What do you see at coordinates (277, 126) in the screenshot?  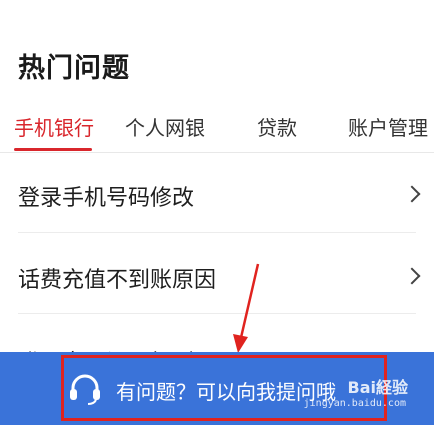 I see `tab-loans: 贷款` at bounding box center [277, 126].